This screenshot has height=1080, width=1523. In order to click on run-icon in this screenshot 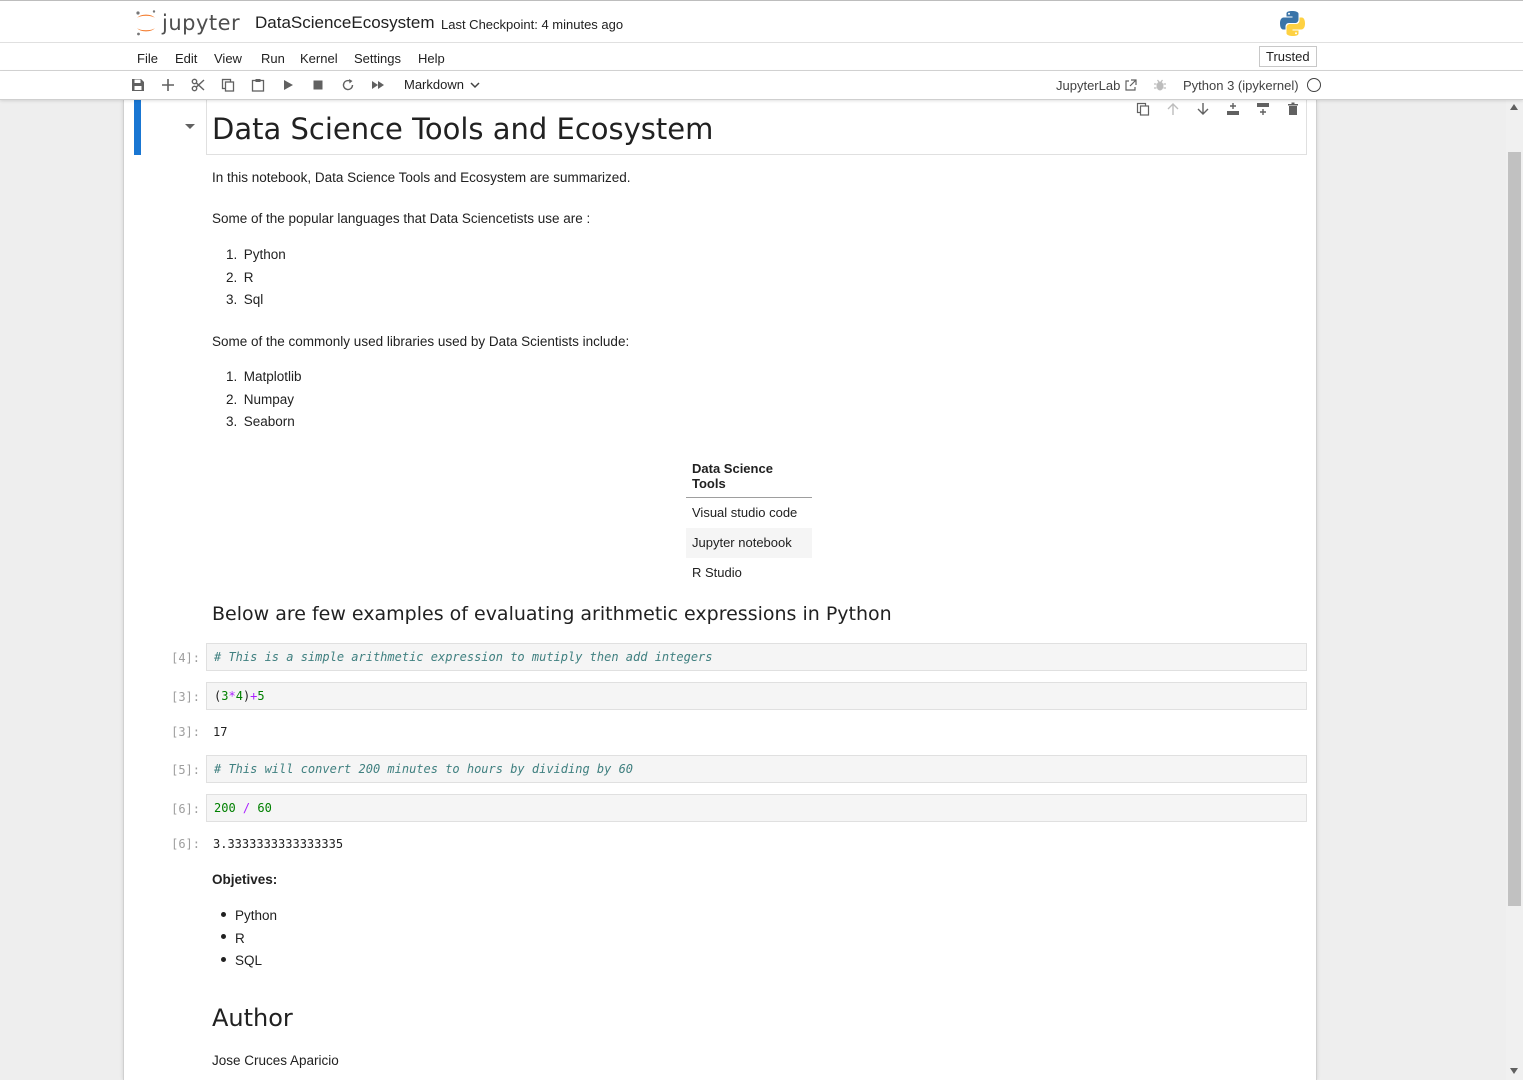, I will do `click(288, 85)`.